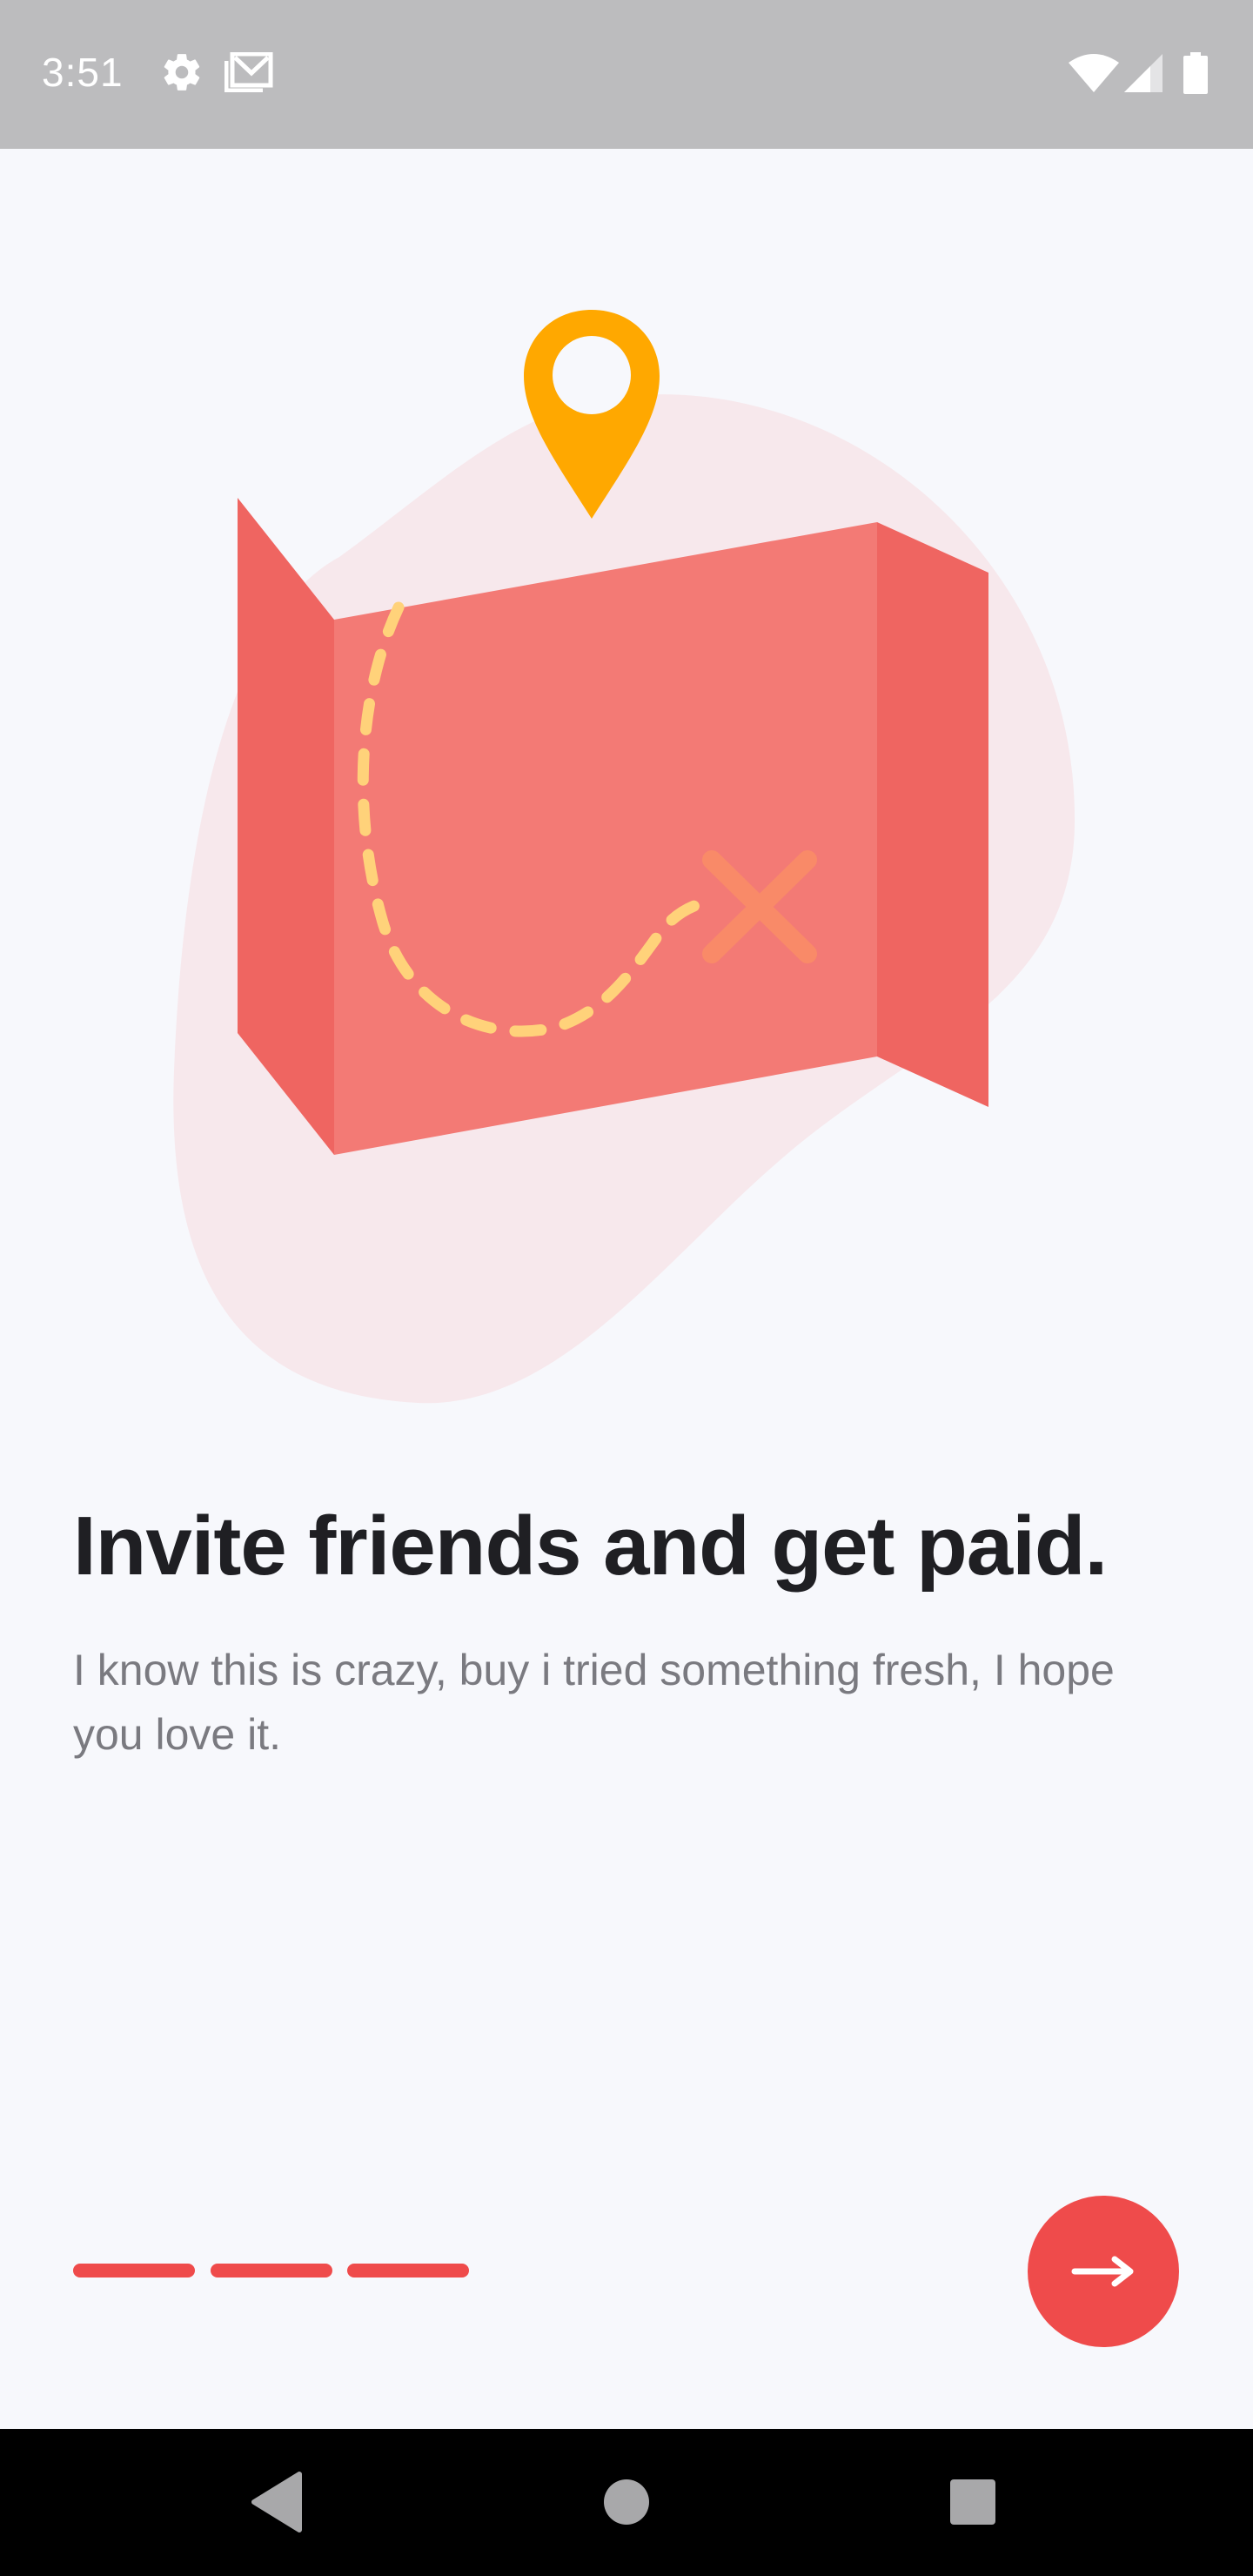 The height and width of the screenshot is (2576, 1253). I want to click on recents-button, so click(973, 2502).